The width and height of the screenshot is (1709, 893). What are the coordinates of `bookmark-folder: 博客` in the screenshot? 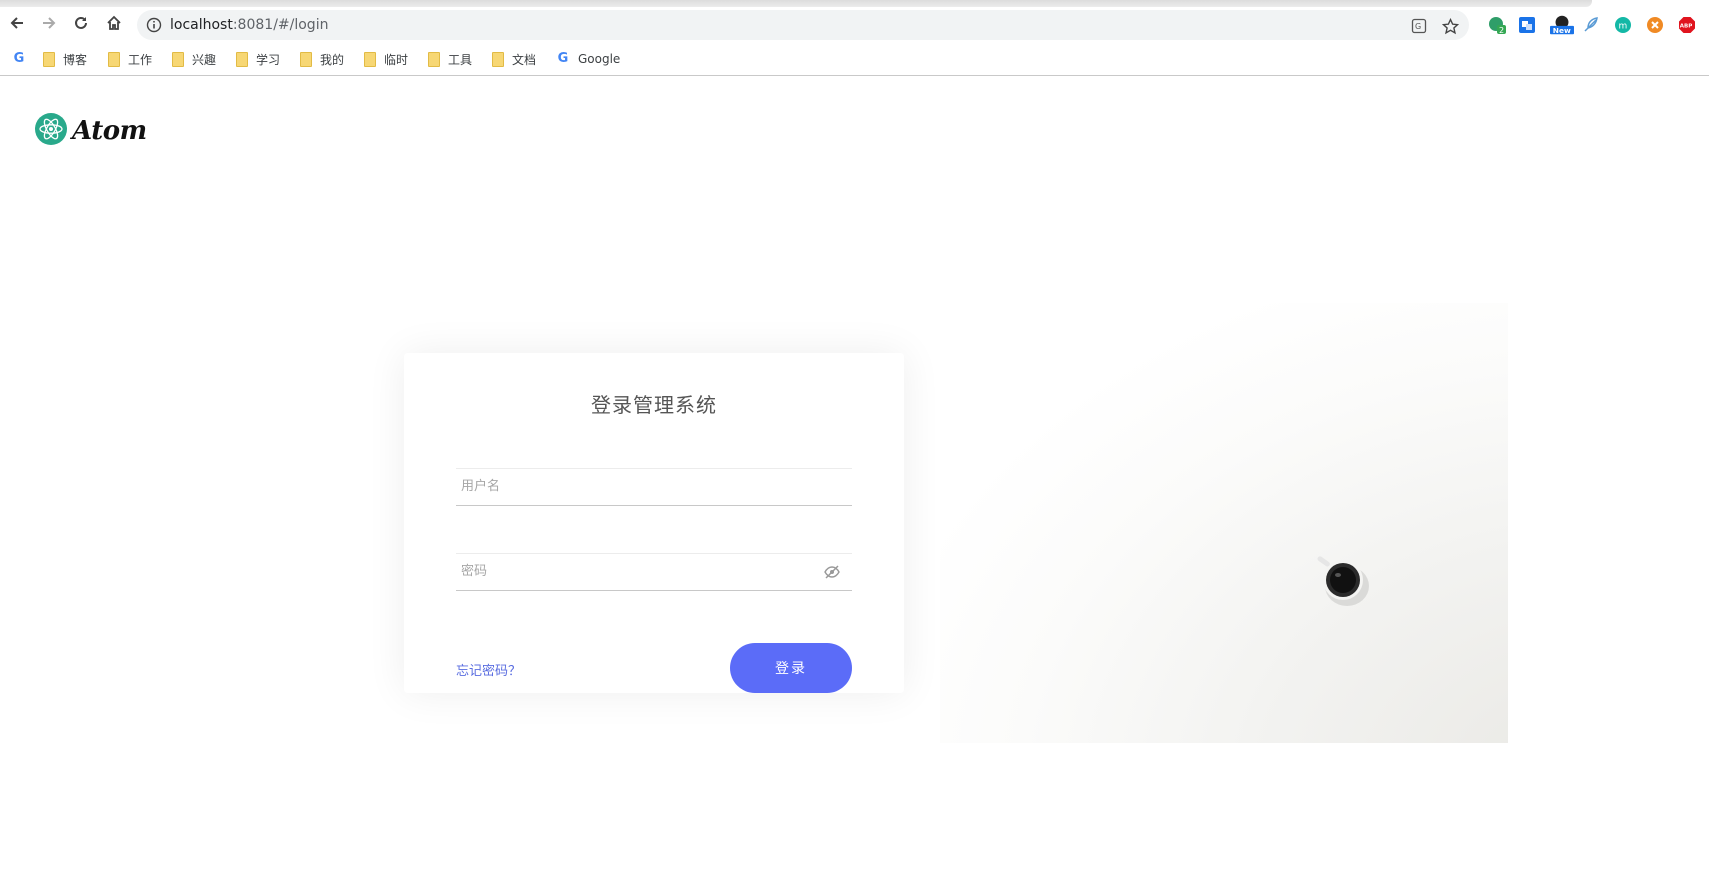 It's located at (65, 59).